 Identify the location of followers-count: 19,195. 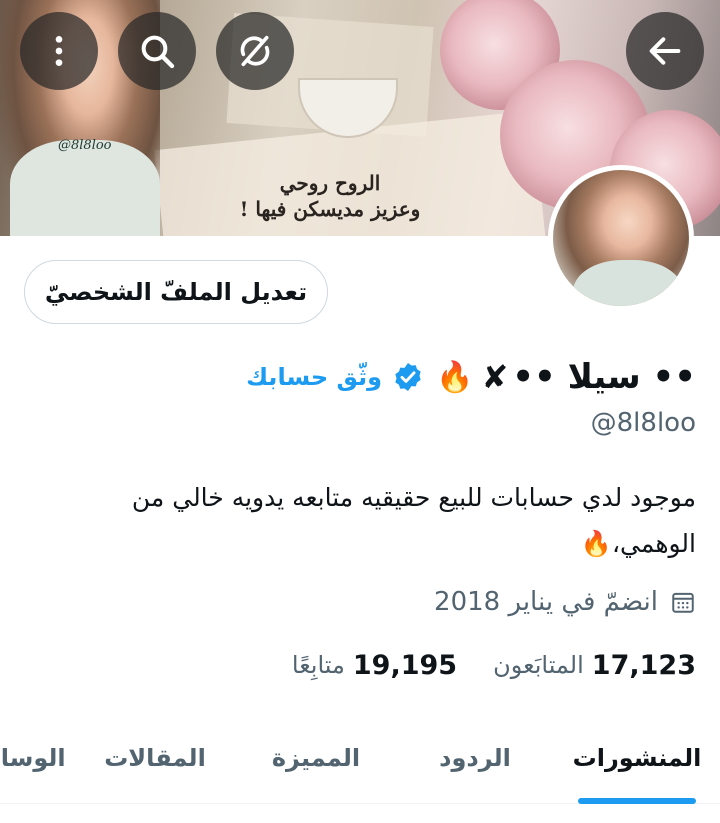
(405, 665).